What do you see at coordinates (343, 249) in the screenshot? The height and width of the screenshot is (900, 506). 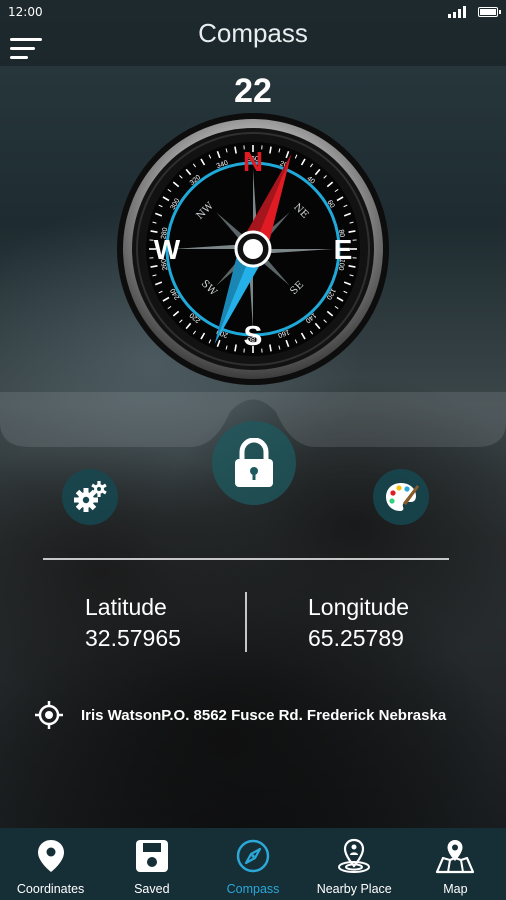 I see `label-e: E` at bounding box center [343, 249].